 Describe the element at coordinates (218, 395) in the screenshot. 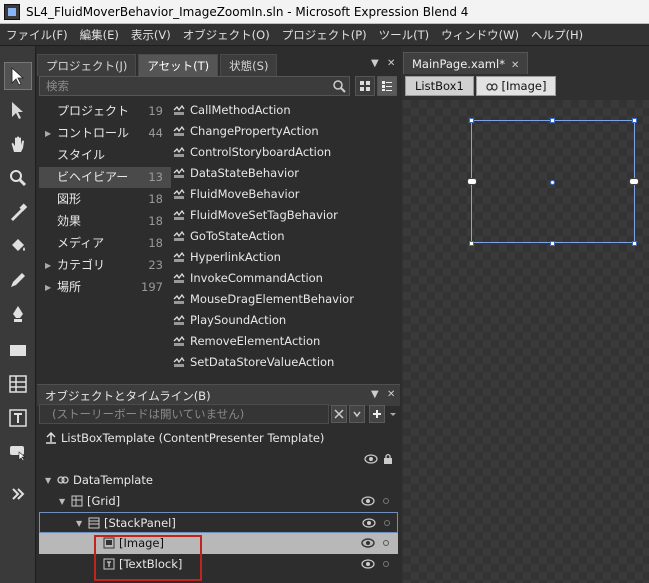

I see `objects-panel-header: オブジェクトとタイムライン(B) ▼ ✕` at that location.